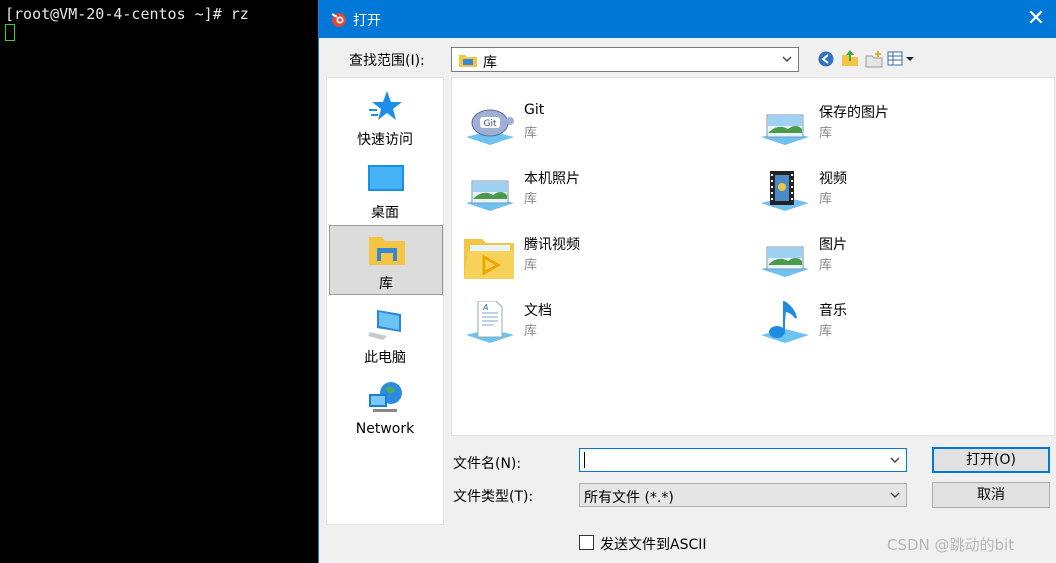 The image size is (1056, 563). What do you see at coordinates (884, 261) in the screenshot?
I see `list-item-pictures: 图片 库` at bounding box center [884, 261].